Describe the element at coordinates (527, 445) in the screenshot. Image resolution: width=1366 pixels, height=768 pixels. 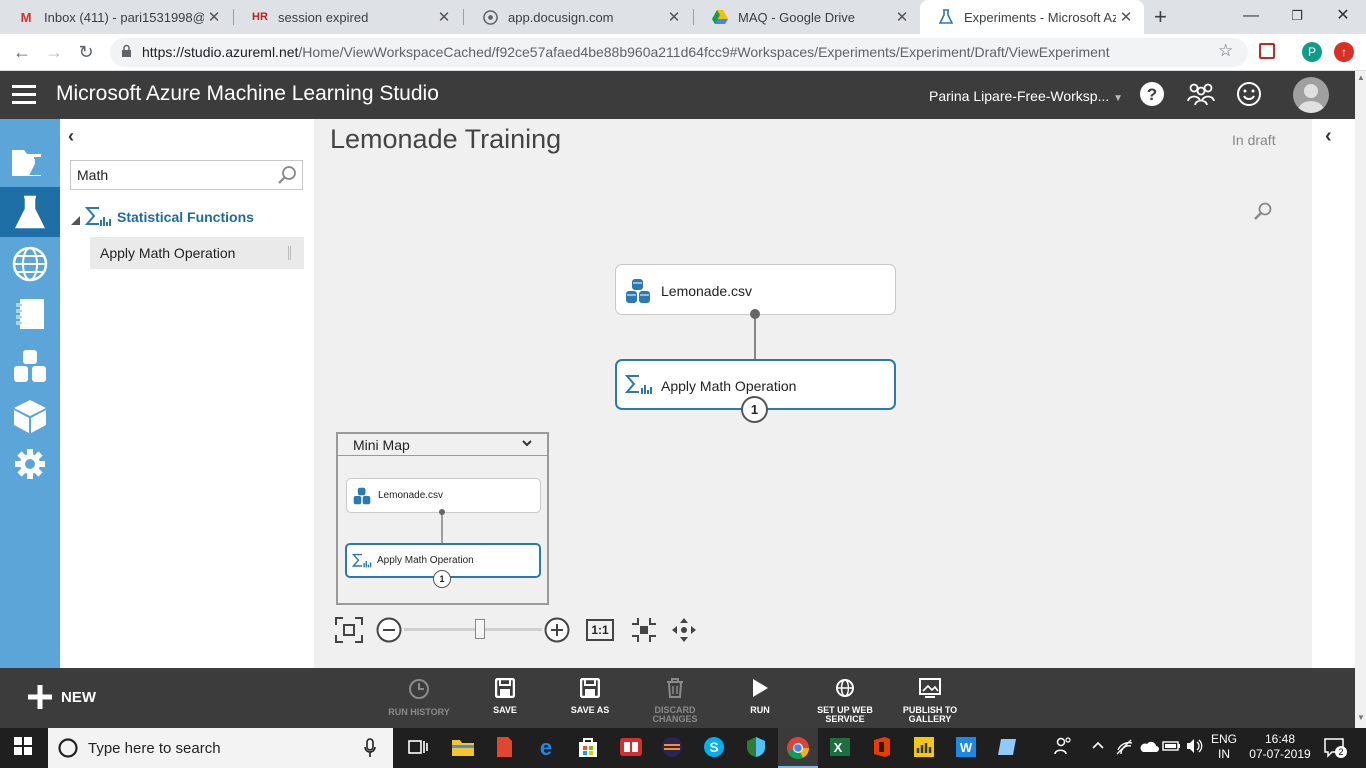
I see `chevron-down-icon` at that location.